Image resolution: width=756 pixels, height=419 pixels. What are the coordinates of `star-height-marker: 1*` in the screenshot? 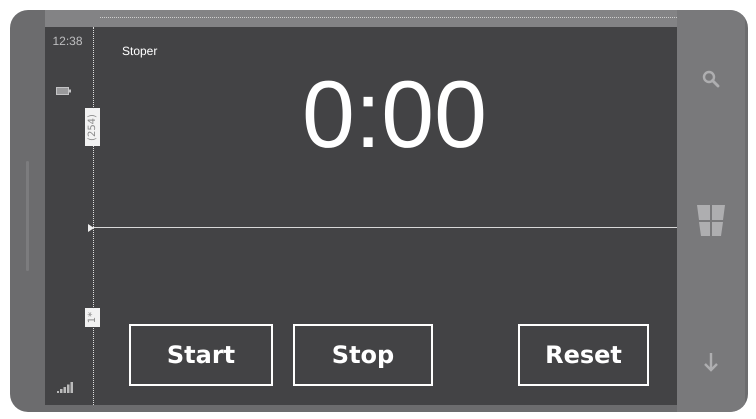 It's located at (92, 317).